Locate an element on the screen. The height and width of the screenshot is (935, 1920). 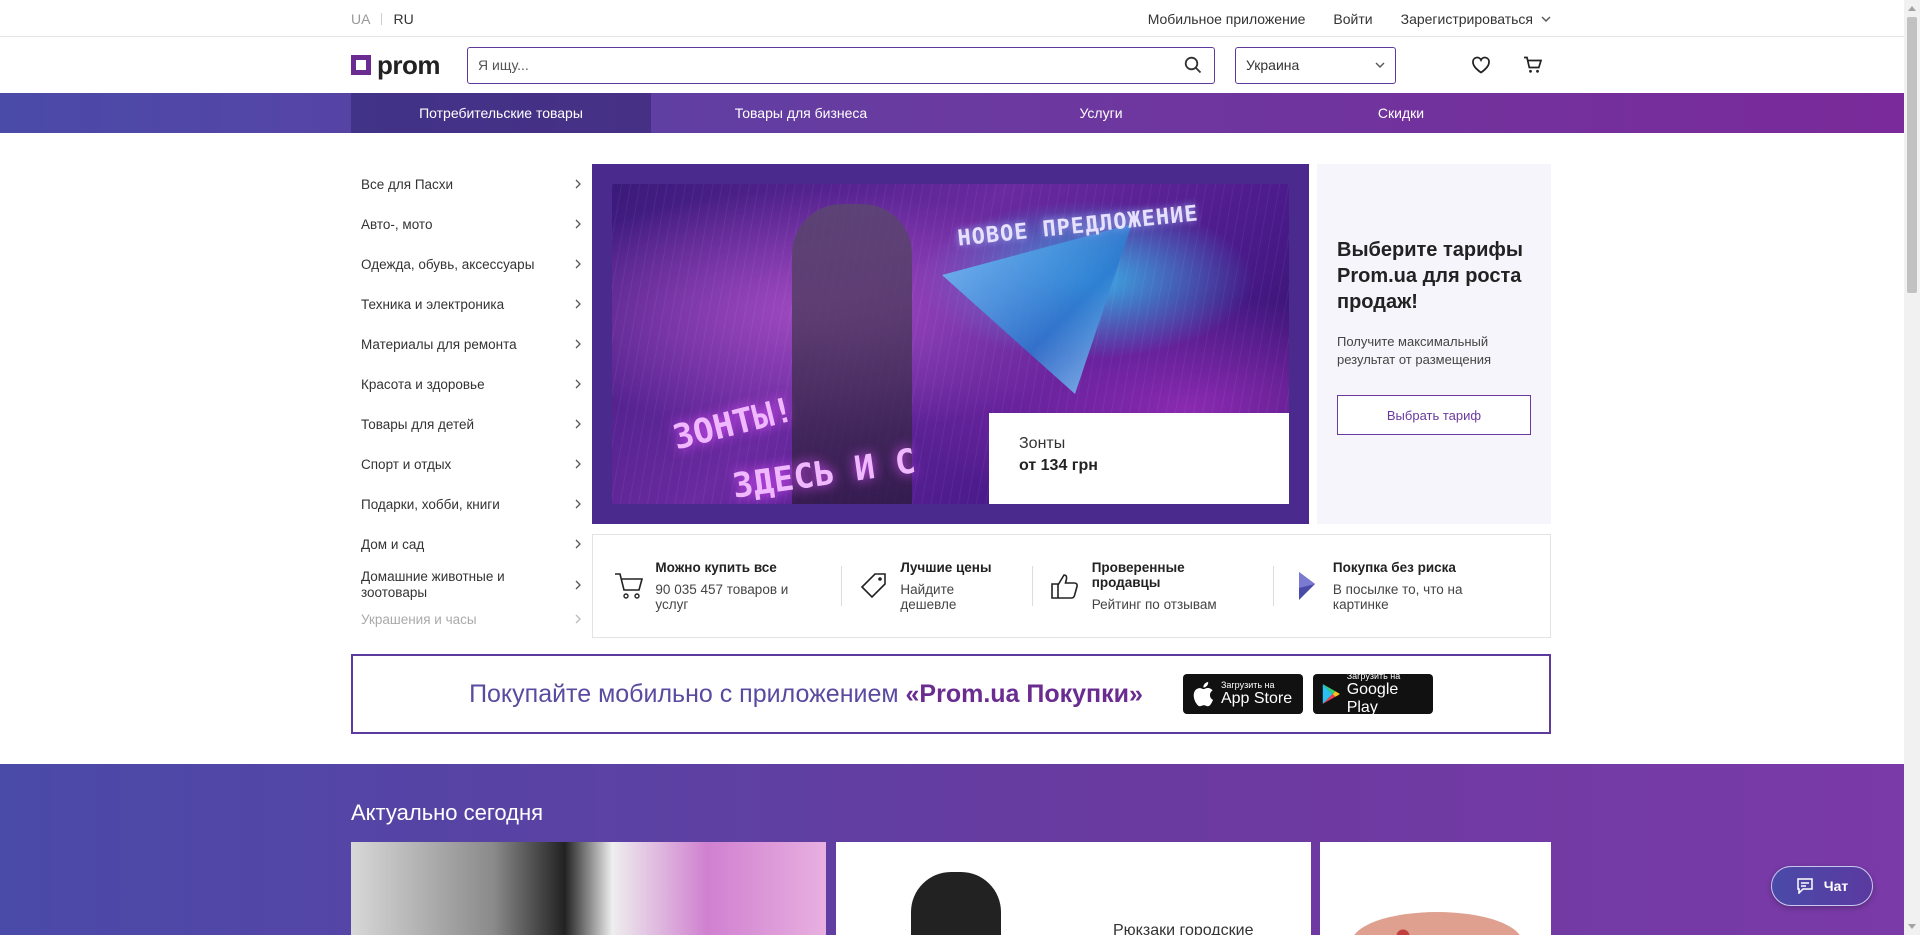
promo-card-backpacks: Рюкзаки городские is located at coordinates (1073, 888).